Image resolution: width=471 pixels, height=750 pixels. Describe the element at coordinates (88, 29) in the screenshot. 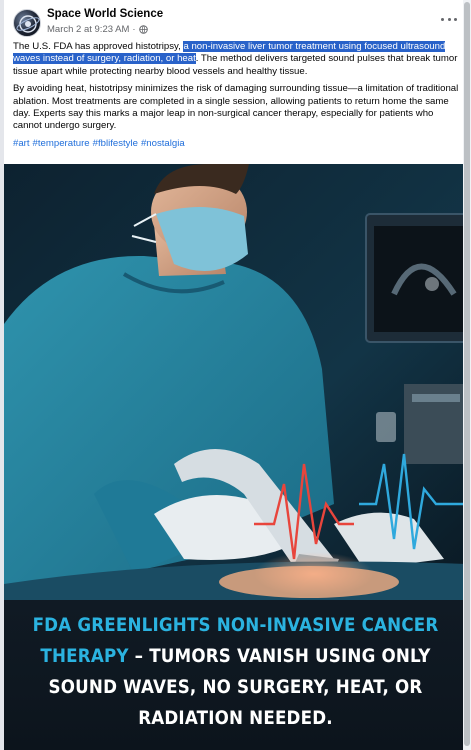

I see `post-timestamp: March 2 at 9:23 AM` at that location.